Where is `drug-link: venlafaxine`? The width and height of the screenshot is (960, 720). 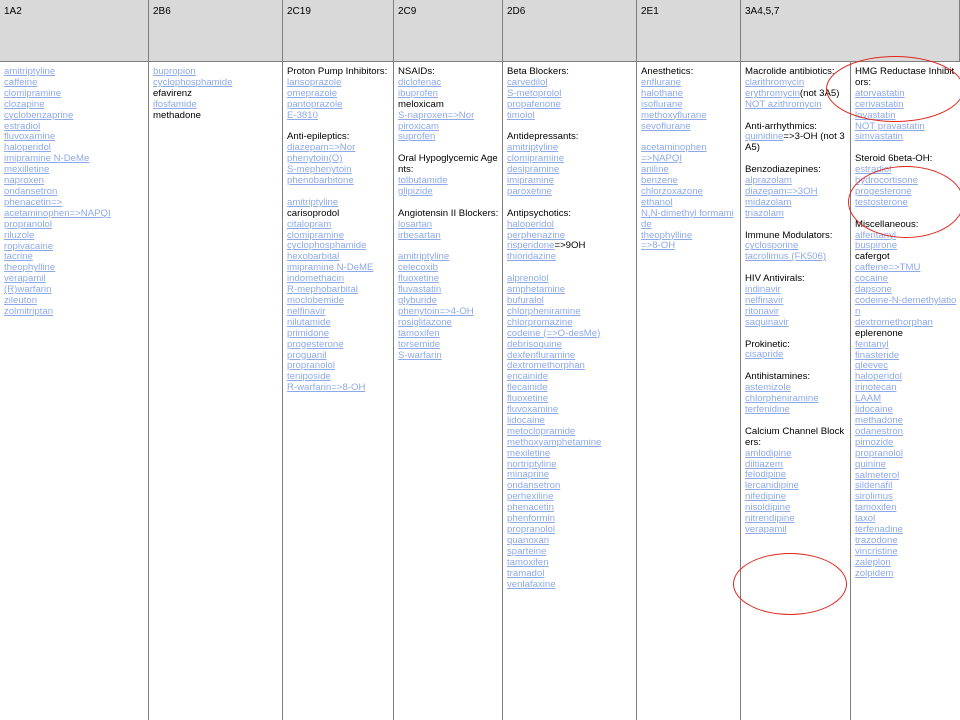
drug-link: venlafaxine is located at coordinates (570, 585).